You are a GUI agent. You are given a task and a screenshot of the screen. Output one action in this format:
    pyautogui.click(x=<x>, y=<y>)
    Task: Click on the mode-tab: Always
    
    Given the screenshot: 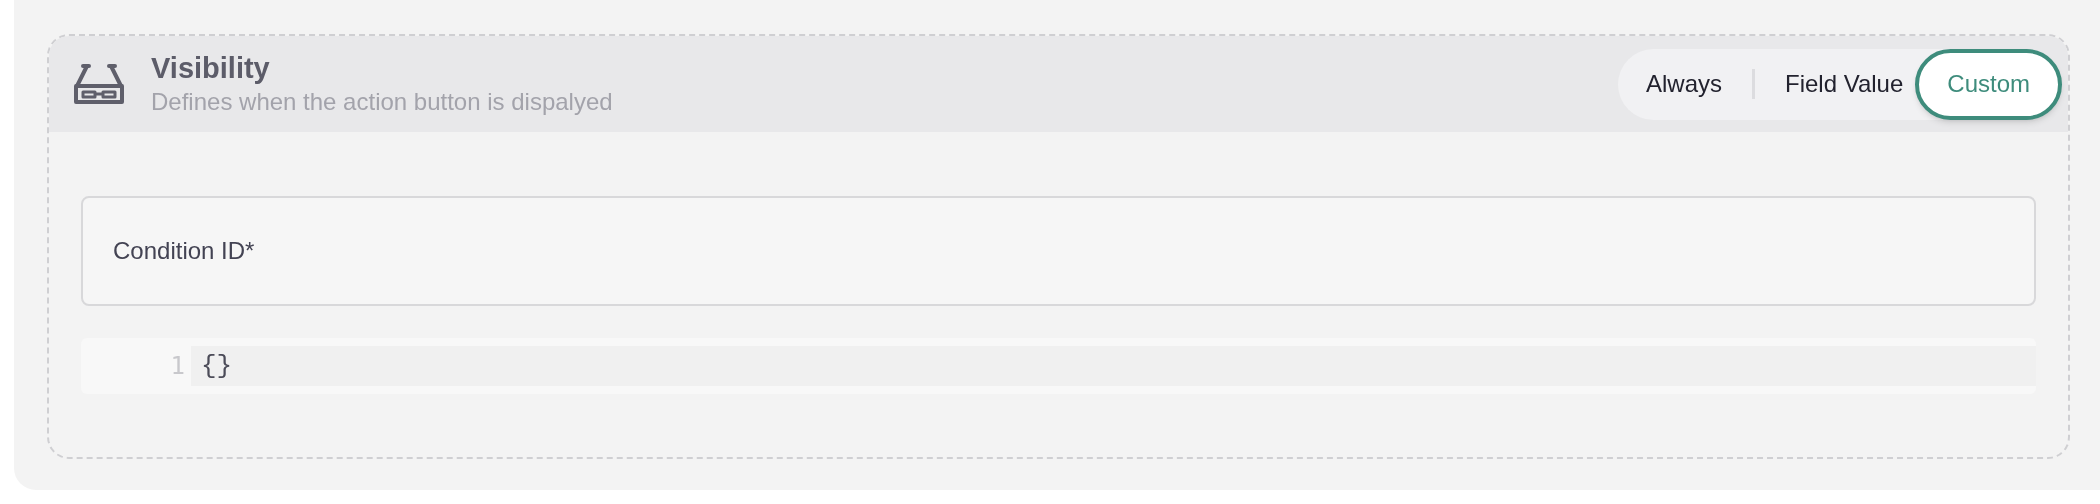 What is the action you would take?
    pyautogui.click(x=1684, y=84)
    